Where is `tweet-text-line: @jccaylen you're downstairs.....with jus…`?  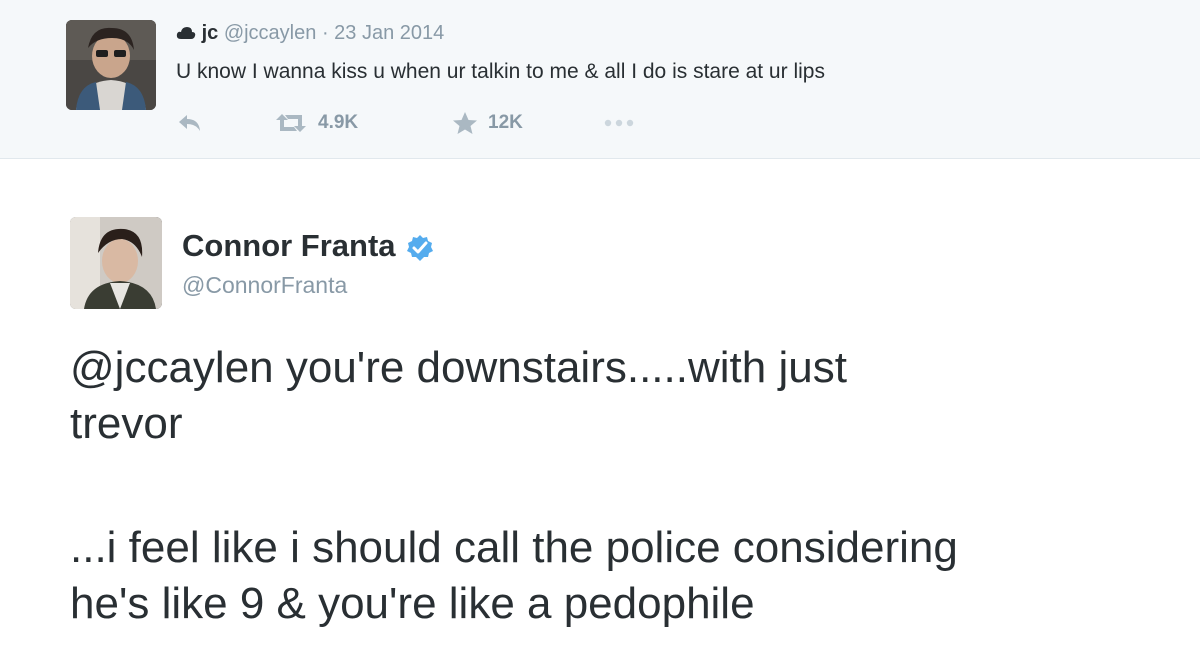
tweet-text-line: @jccaylen you're downstairs.....with jus… is located at coordinates (458, 367).